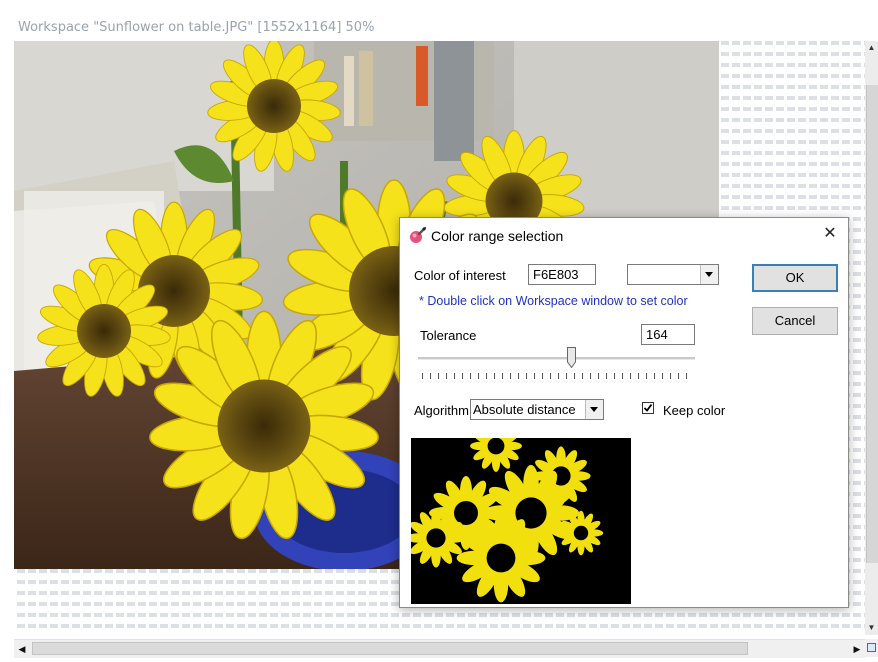  I want to click on horizontal-scrollbar: ◀ ▶, so click(439, 648).